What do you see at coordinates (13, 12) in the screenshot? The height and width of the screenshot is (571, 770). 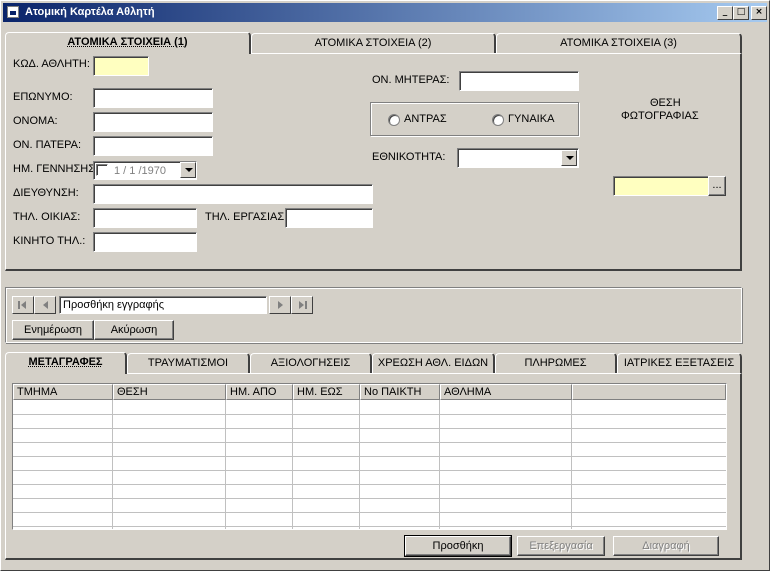 I see `app-icon` at bounding box center [13, 12].